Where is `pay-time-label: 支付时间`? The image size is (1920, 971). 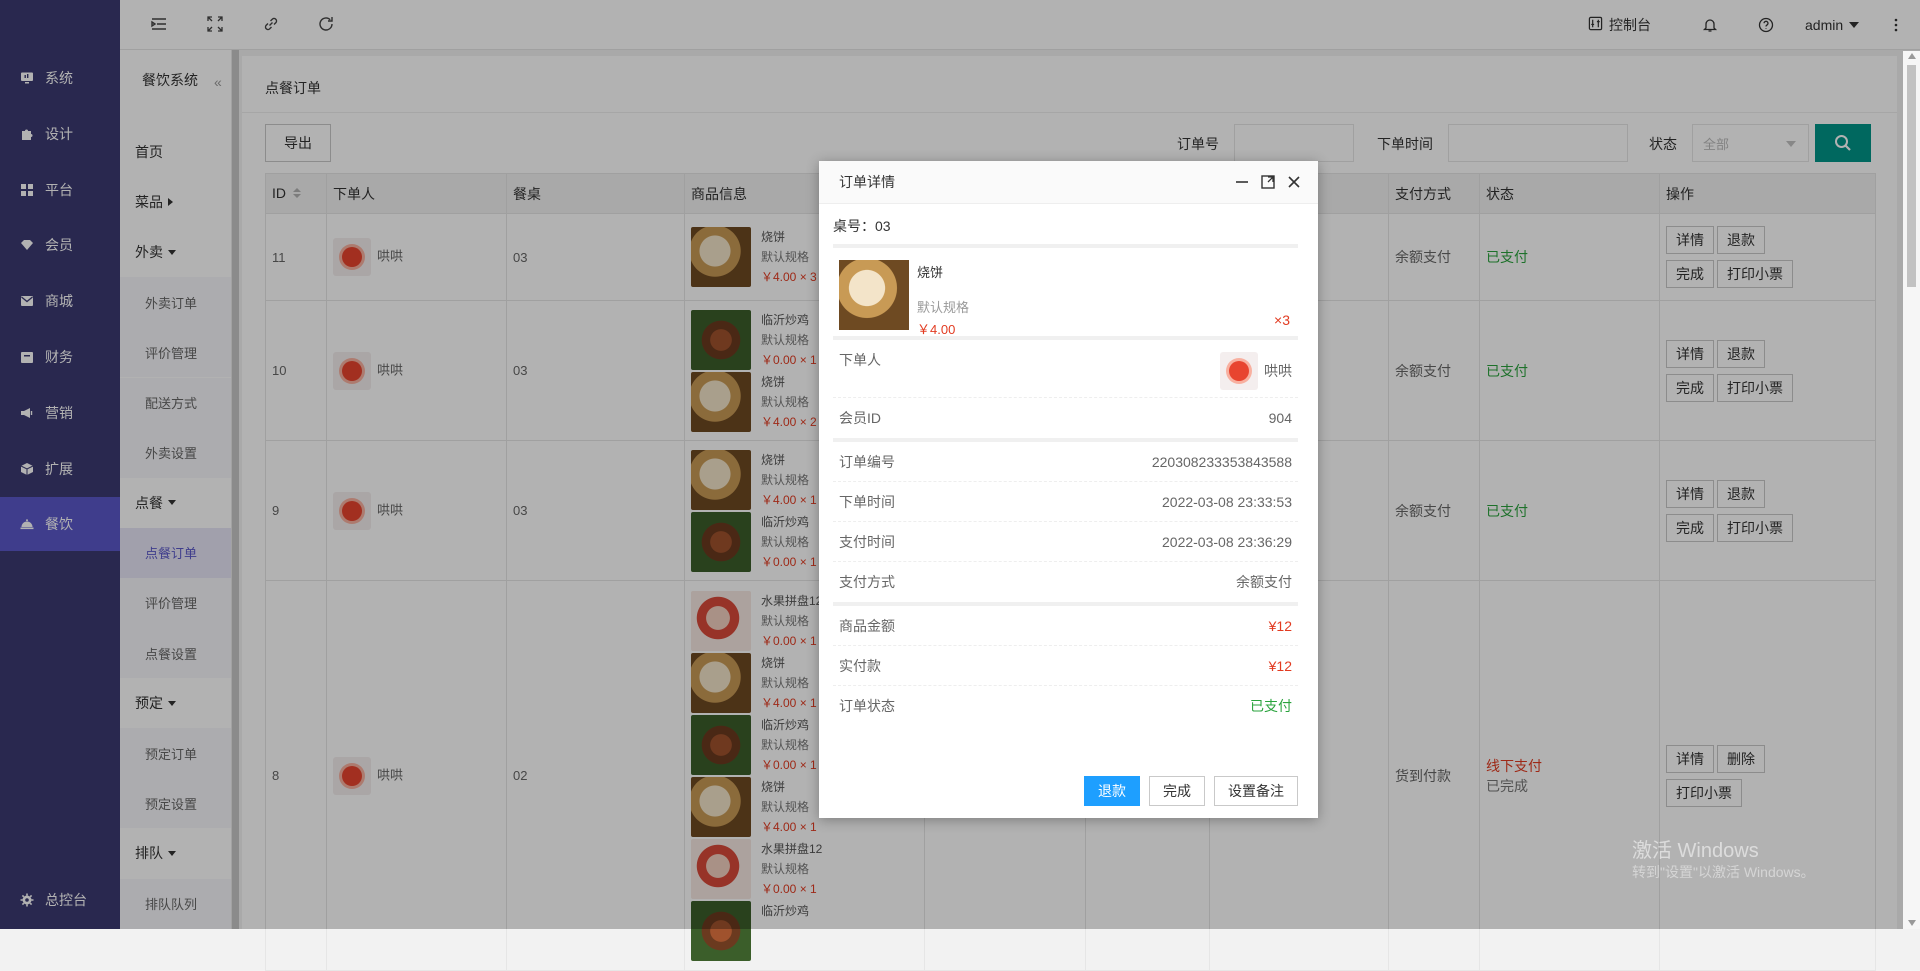
pay-time-label: 支付时间 is located at coordinates (867, 541).